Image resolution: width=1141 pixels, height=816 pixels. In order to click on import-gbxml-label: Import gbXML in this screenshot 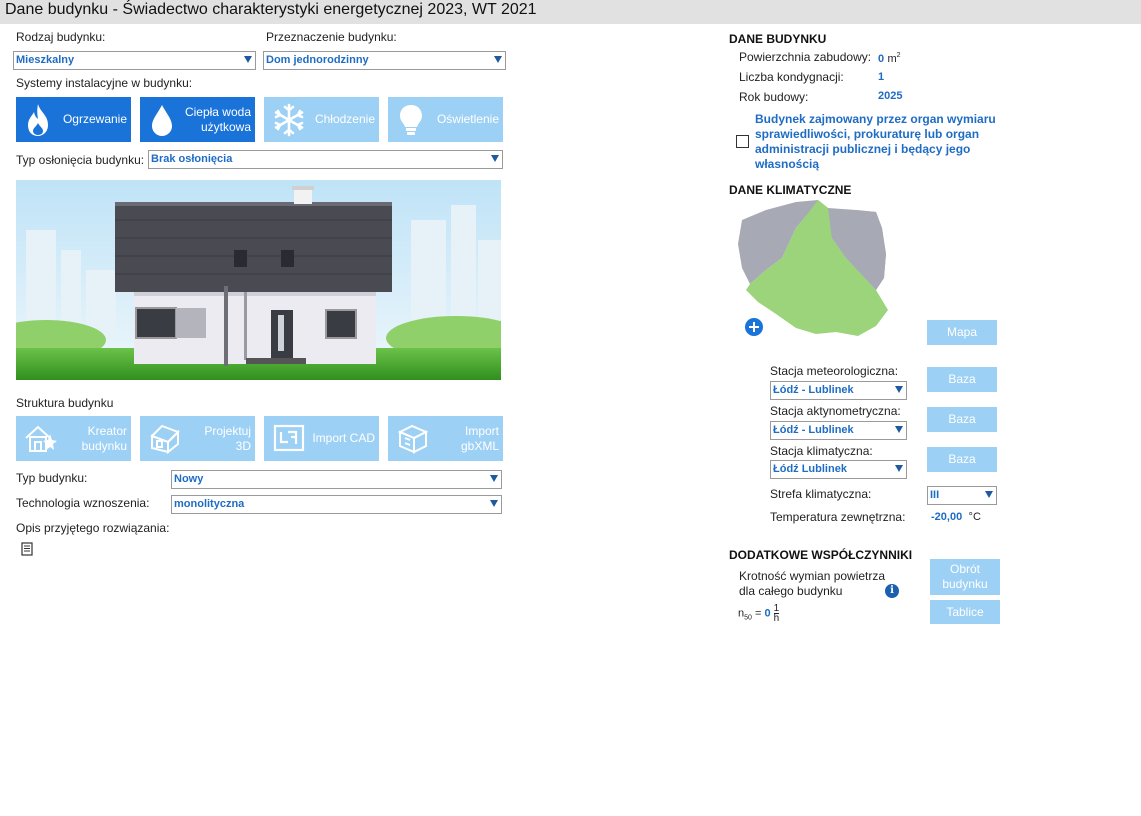, I will do `click(479, 438)`.